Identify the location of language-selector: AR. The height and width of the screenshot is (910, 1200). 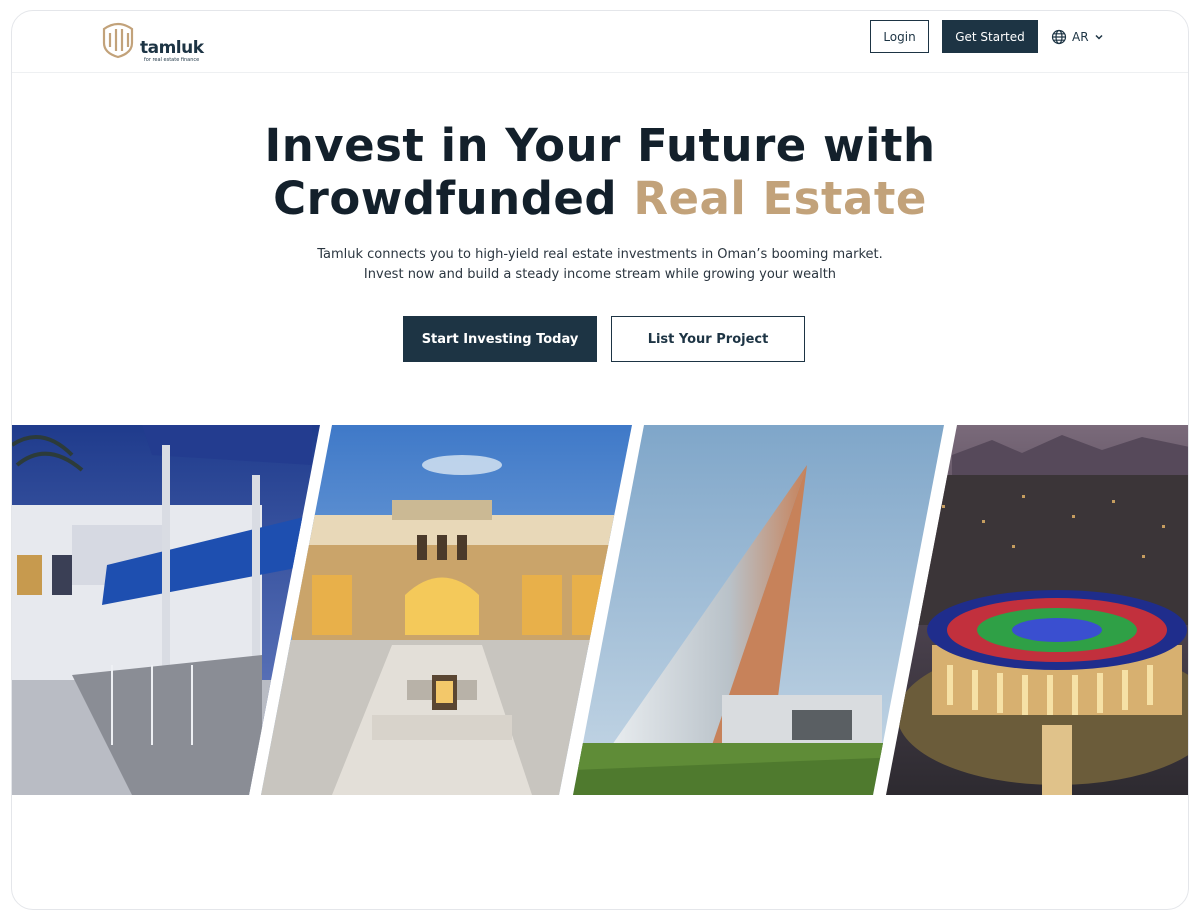
(1077, 37).